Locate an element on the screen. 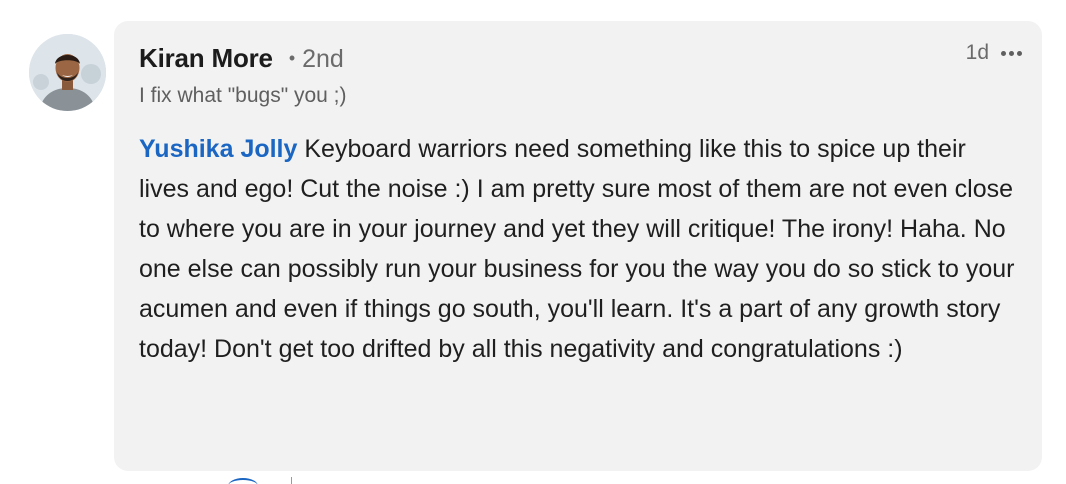 The width and height of the screenshot is (1066, 484). divider is located at coordinates (291, 480).